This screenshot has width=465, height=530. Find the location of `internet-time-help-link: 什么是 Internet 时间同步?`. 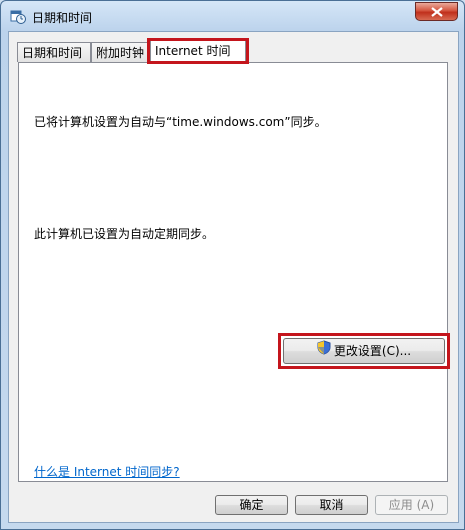

internet-time-help-link: 什么是 Internet 时间同步? is located at coordinates (107, 471).